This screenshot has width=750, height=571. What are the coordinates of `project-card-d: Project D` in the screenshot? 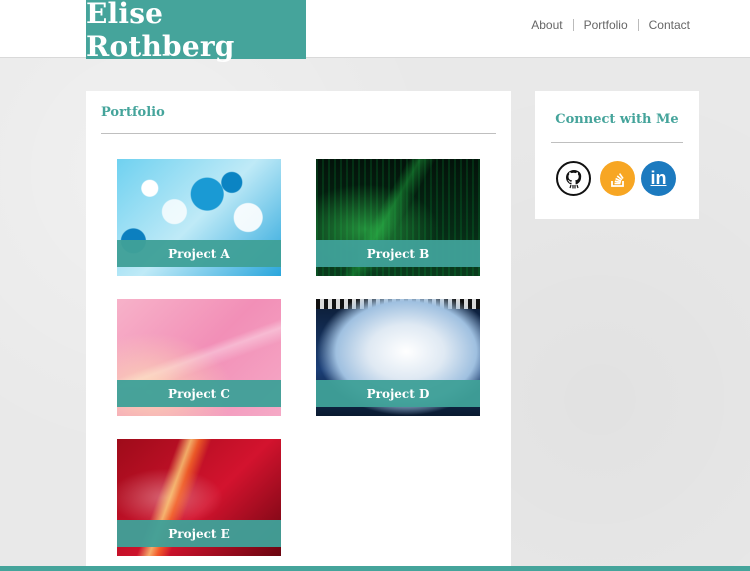 It's located at (398, 357).